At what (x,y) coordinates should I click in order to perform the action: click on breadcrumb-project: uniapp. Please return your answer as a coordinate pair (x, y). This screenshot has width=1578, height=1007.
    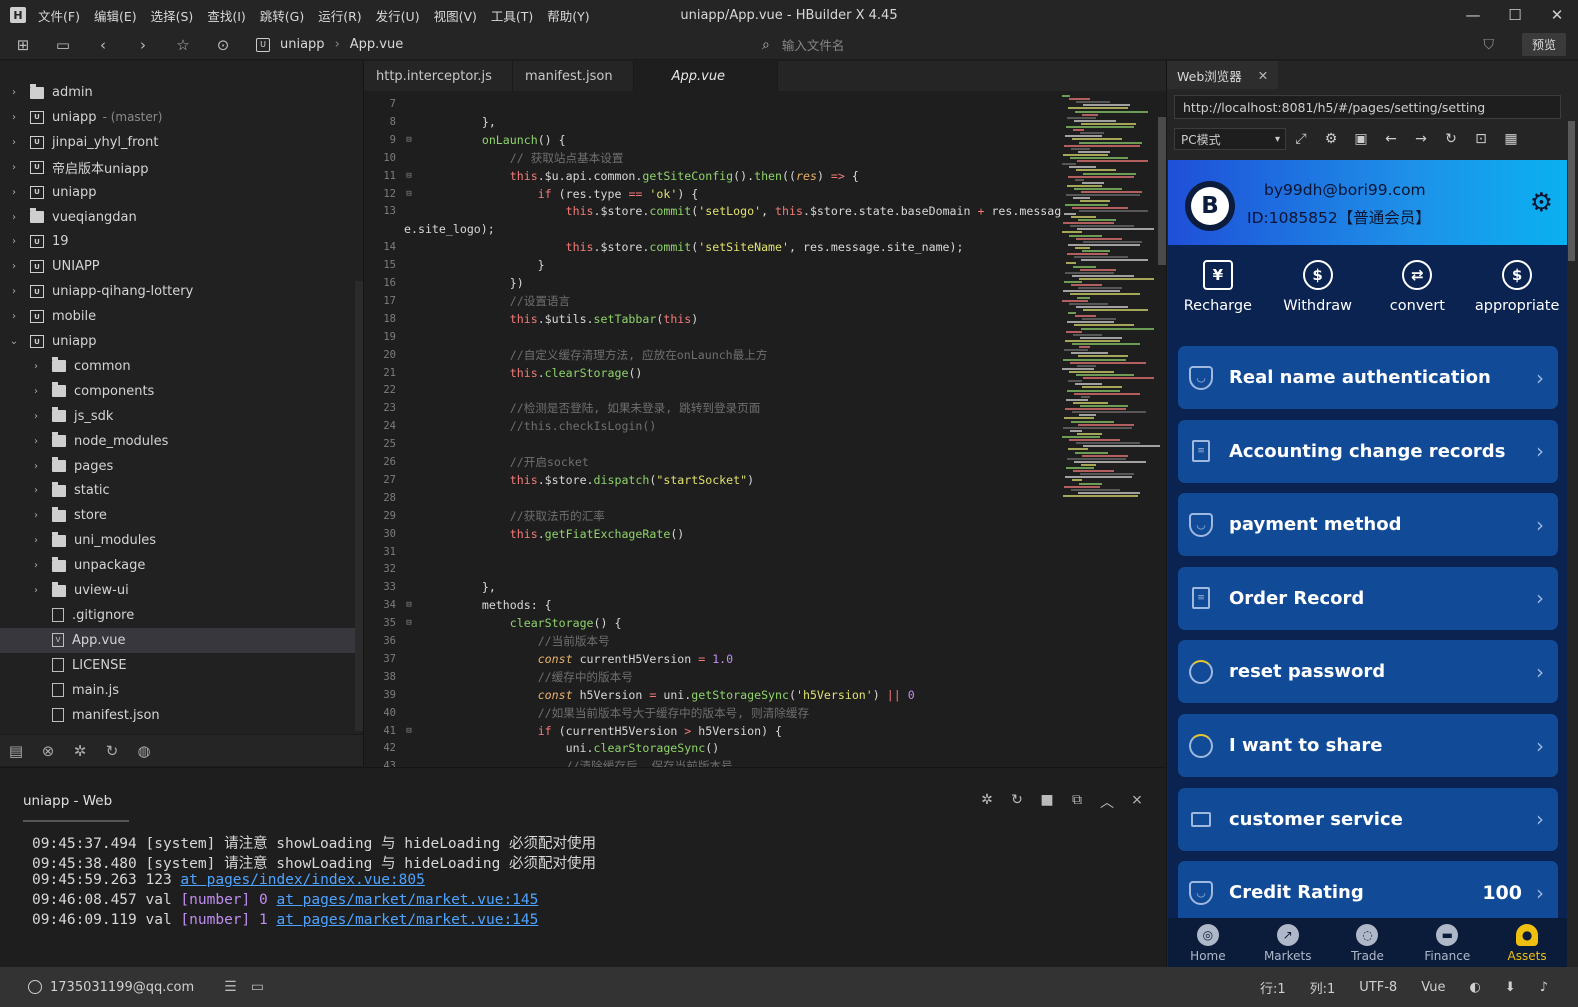
    Looking at the image, I should click on (302, 44).